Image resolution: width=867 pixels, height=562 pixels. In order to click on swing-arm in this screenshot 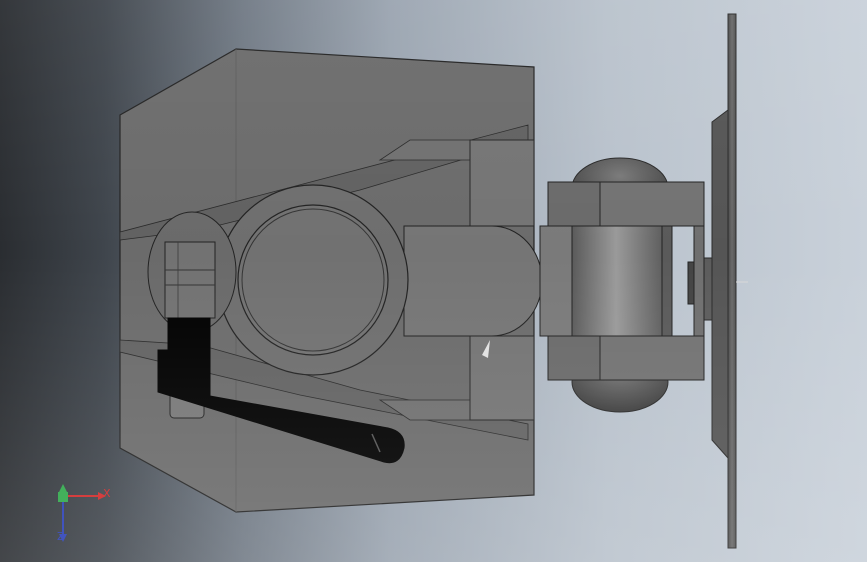, I will do `click(538, 281)`.